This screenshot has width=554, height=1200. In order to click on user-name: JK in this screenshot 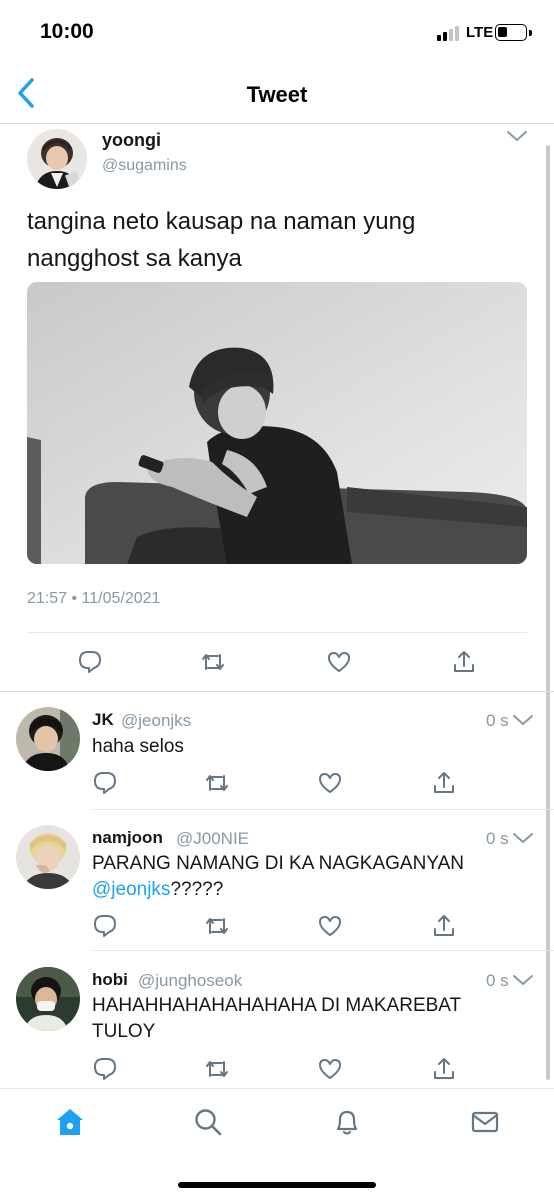, I will do `click(103, 720)`.